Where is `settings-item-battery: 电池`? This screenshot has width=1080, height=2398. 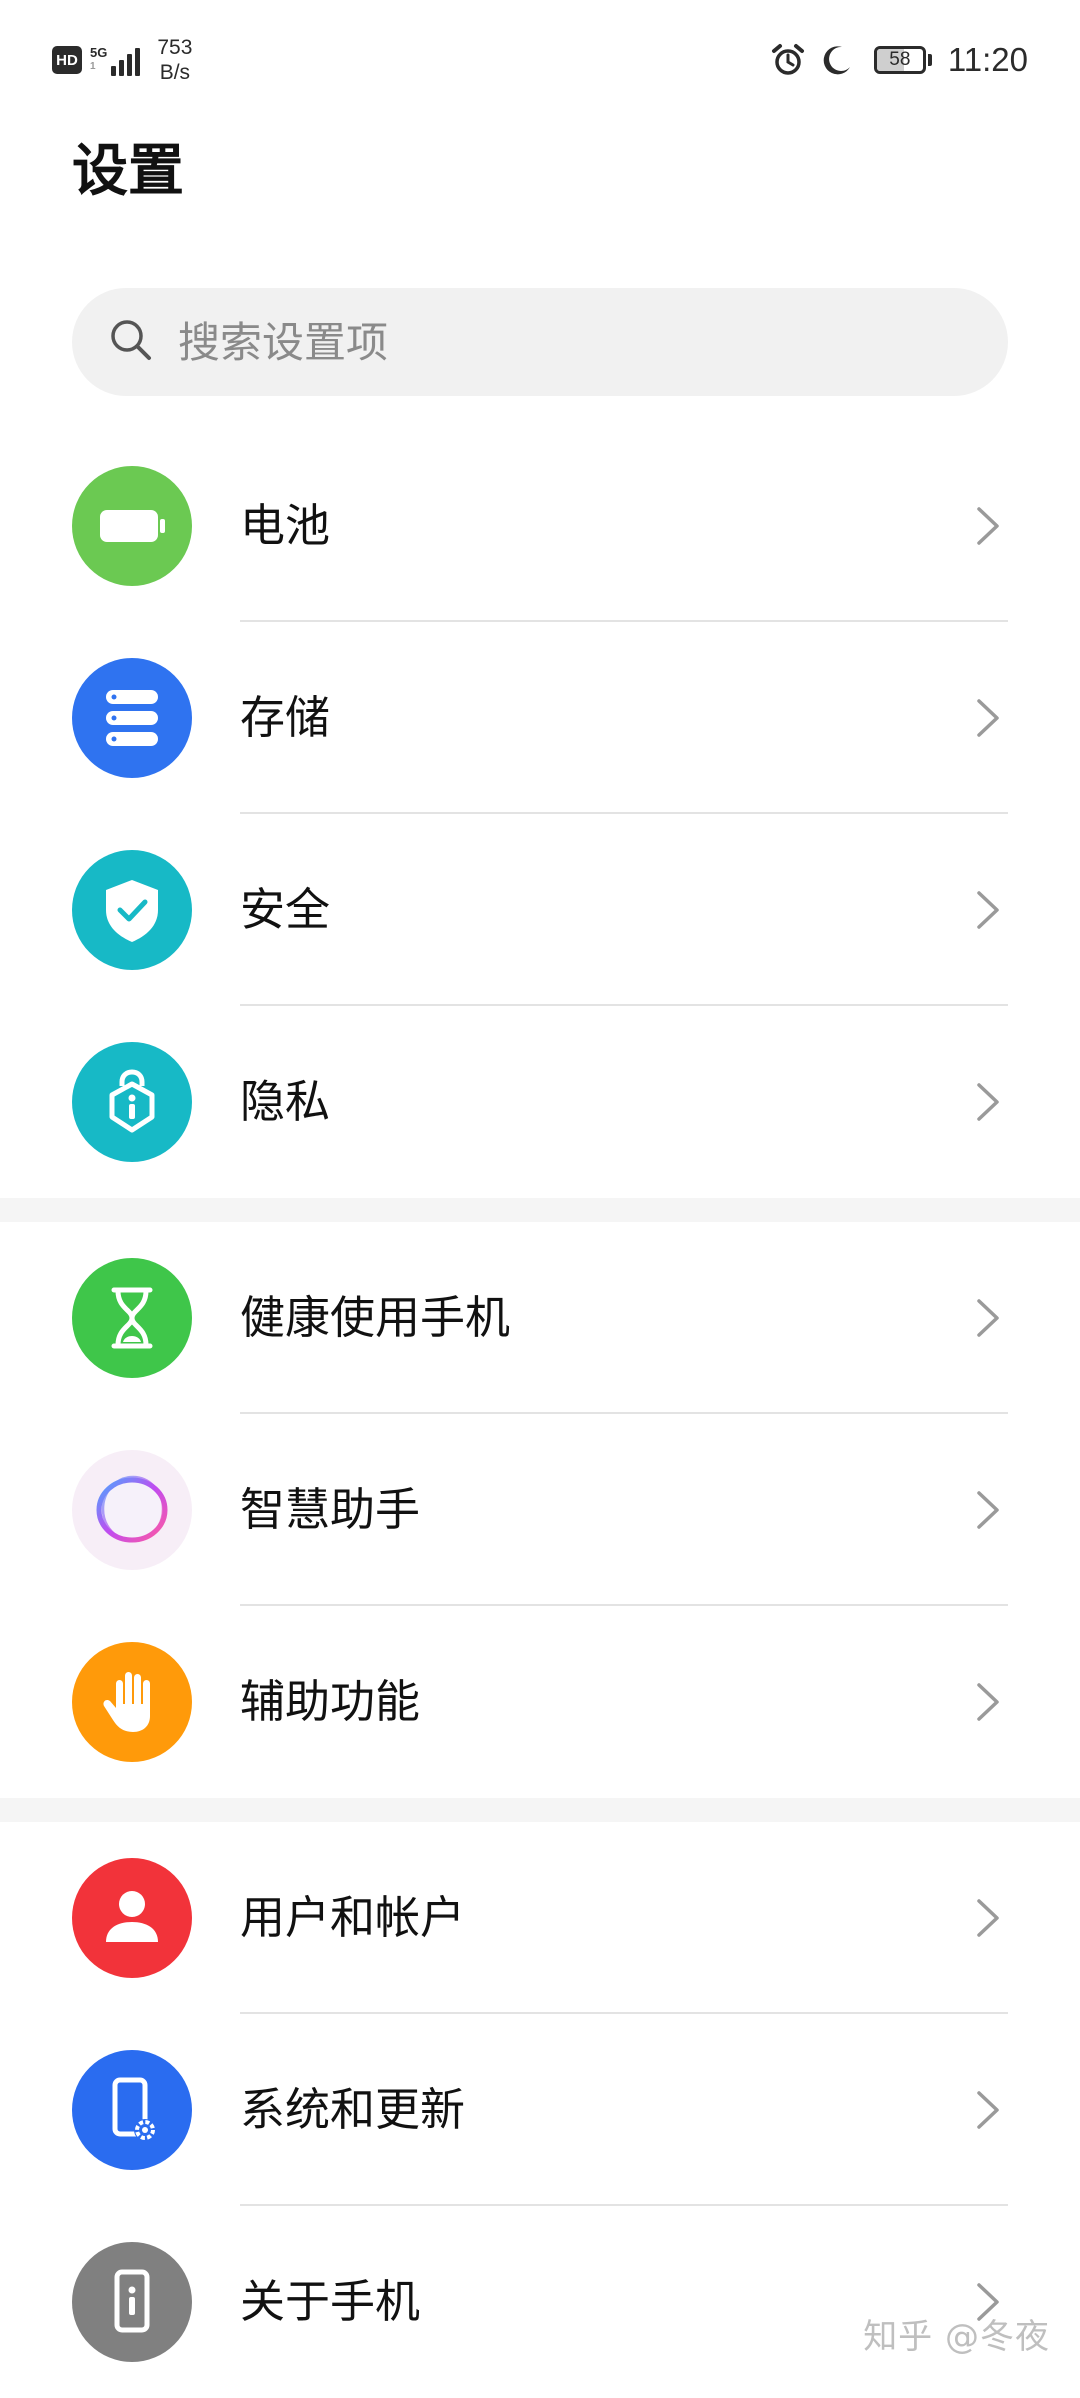
settings-item-battery: 电池 is located at coordinates (540, 526).